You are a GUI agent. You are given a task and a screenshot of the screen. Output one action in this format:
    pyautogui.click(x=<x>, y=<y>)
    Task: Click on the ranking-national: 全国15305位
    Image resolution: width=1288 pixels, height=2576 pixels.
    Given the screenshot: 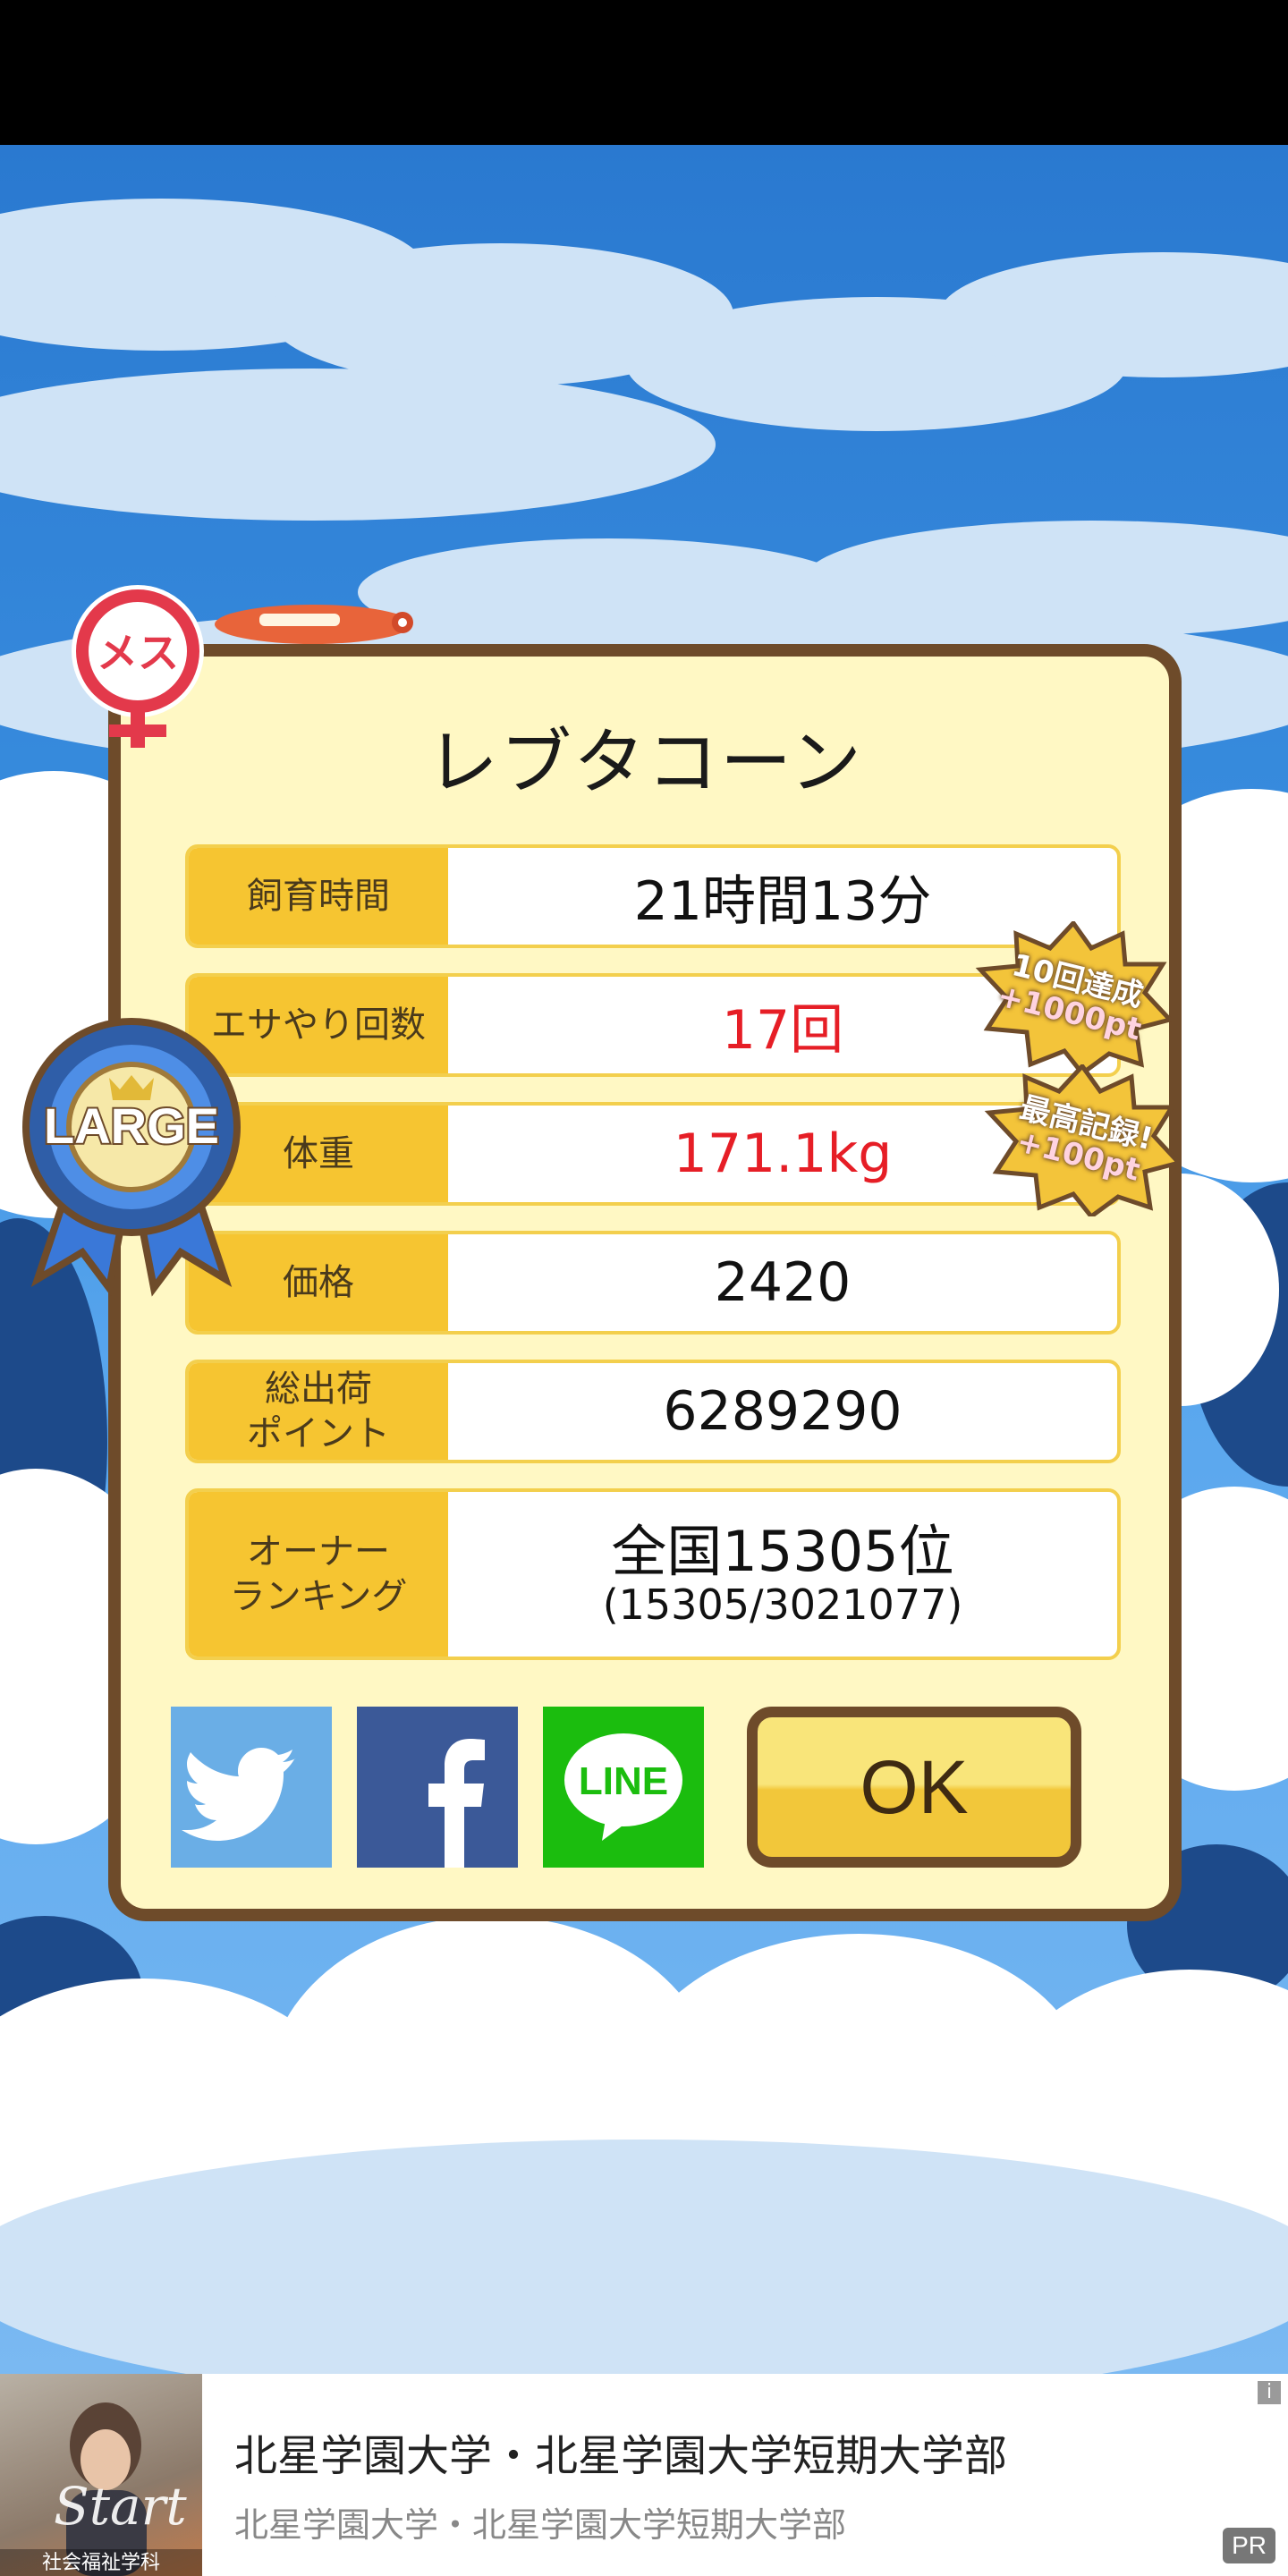 What is the action you would take?
    pyautogui.click(x=782, y=1551)
    